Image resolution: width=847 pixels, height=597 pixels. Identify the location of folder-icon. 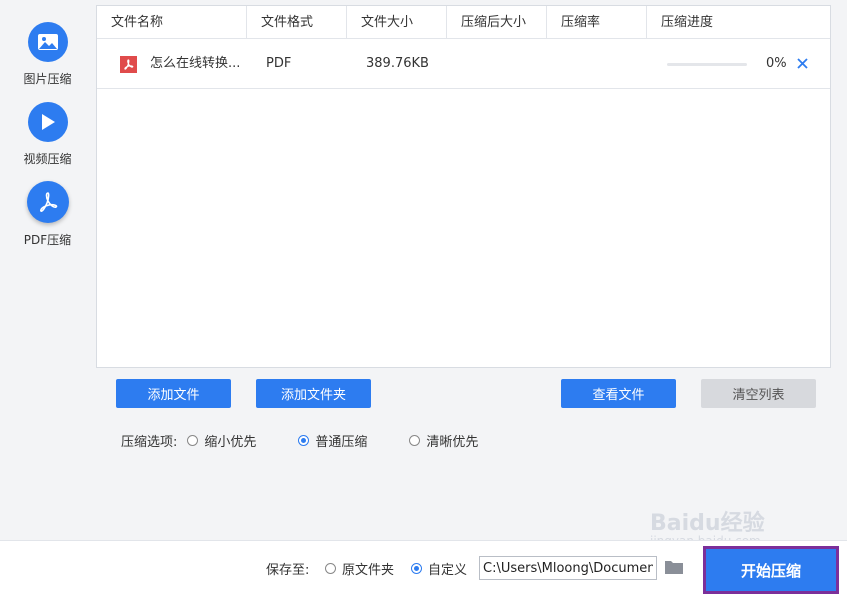
(674, 567).